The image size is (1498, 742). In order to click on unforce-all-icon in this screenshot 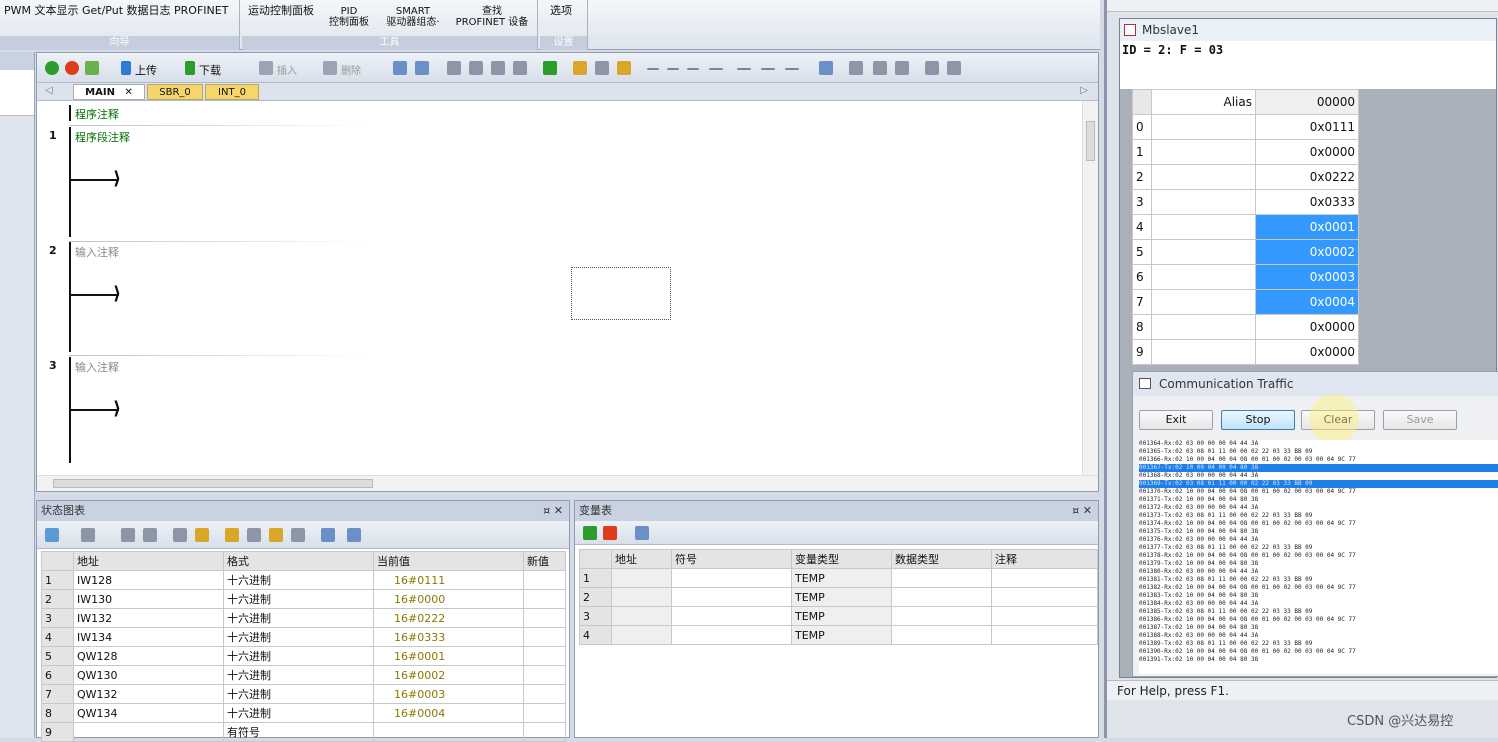, I will do `click(276, 535)`.